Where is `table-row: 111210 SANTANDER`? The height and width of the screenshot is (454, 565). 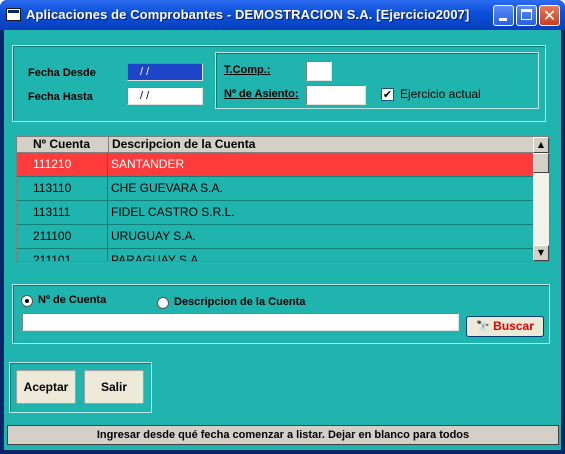 table-row: 111210 SANTANDER is located at coordinates (275, 165).